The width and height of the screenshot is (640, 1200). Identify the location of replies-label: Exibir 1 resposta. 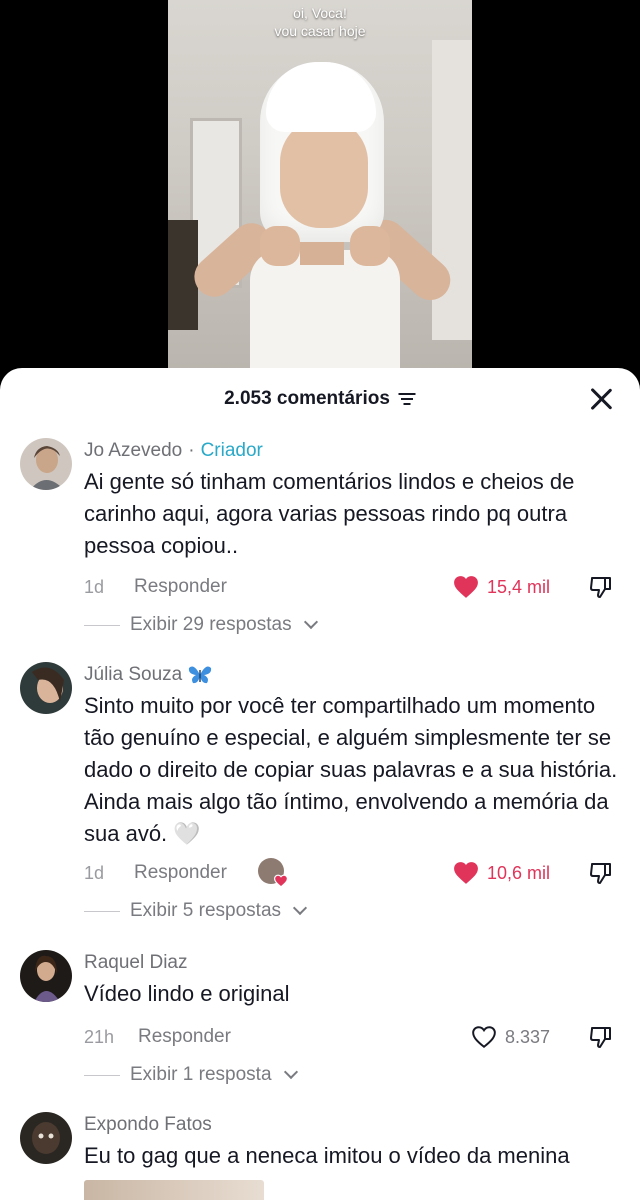
(201, 1074).